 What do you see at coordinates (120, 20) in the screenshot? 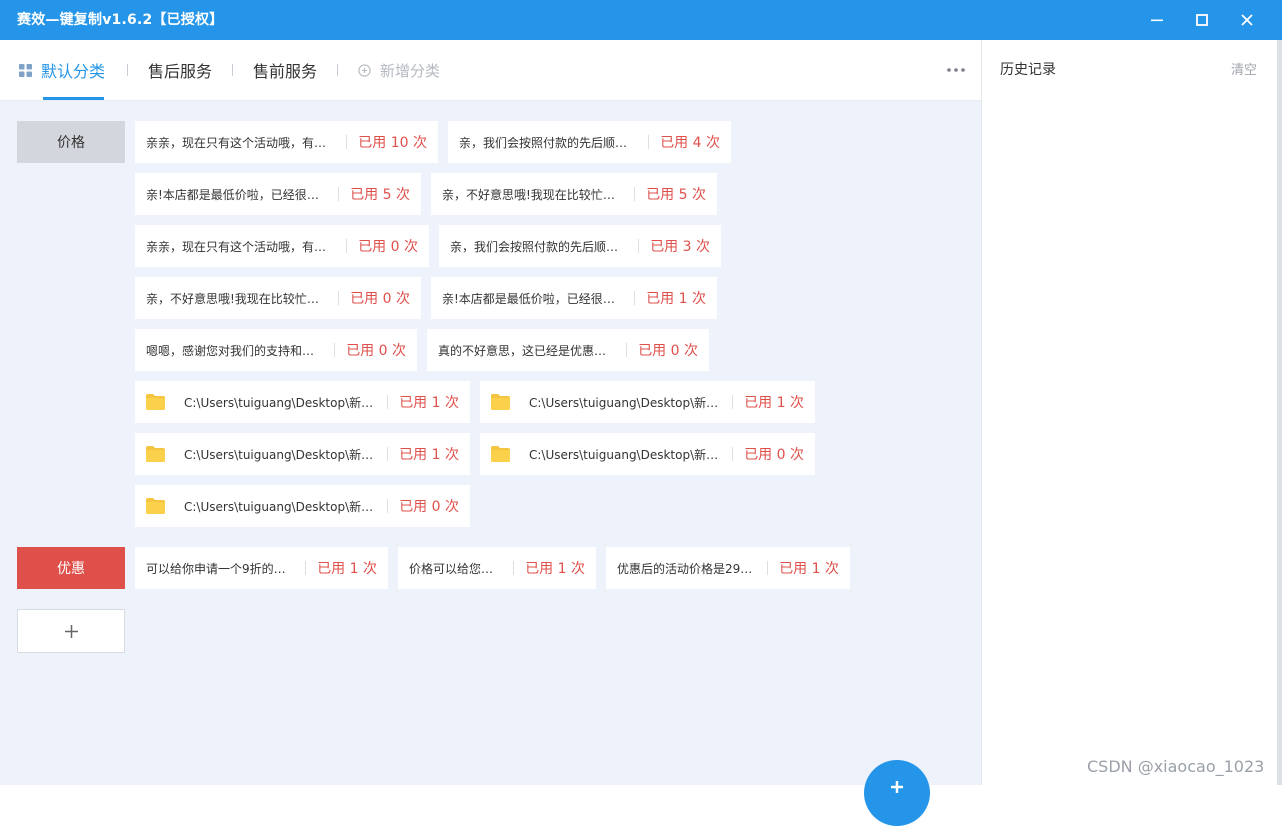
I see `window-title: 赛效—键复制v1.6.2【已授权】` at bounding box center [120, 20].